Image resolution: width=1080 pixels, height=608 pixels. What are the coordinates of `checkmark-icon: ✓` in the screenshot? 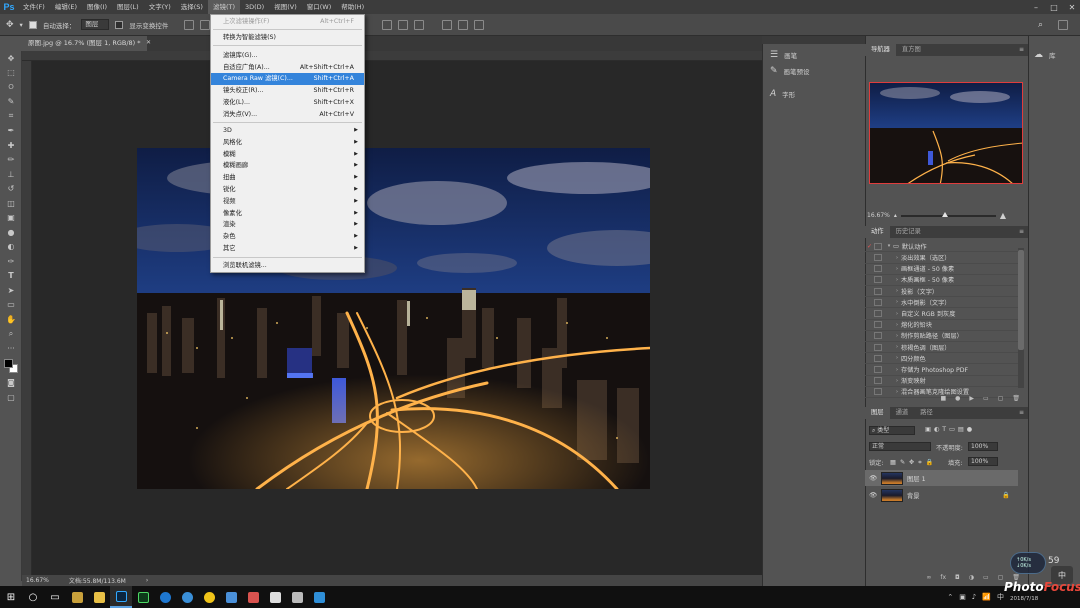 It's located at (869, 246).